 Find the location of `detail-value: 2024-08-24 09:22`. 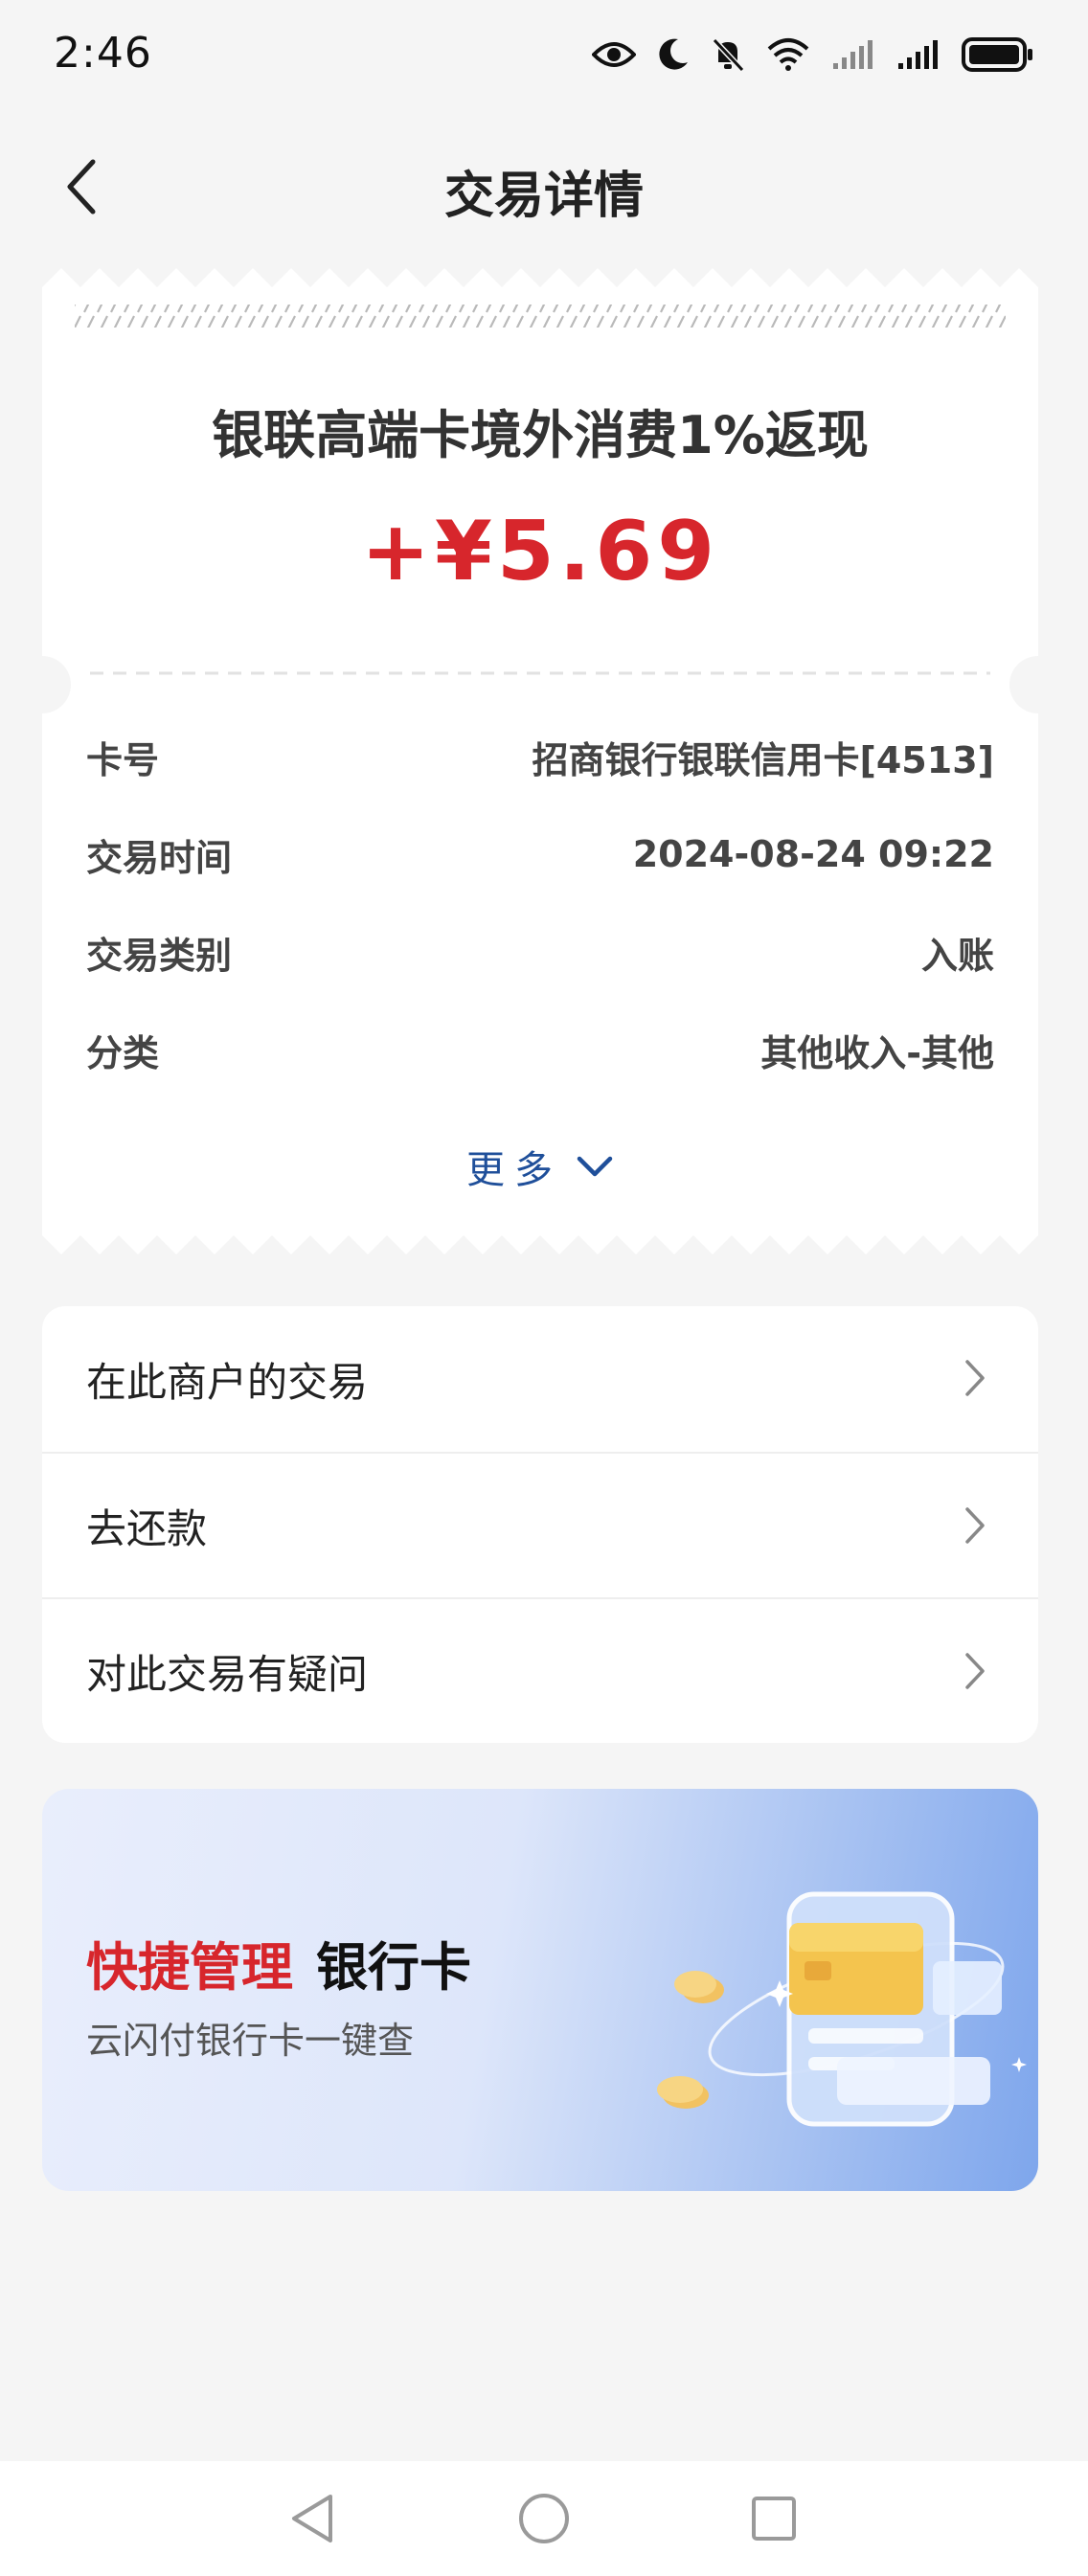

detail-value: 2024-08-24 09:22 is located at coordinates (813, 854).